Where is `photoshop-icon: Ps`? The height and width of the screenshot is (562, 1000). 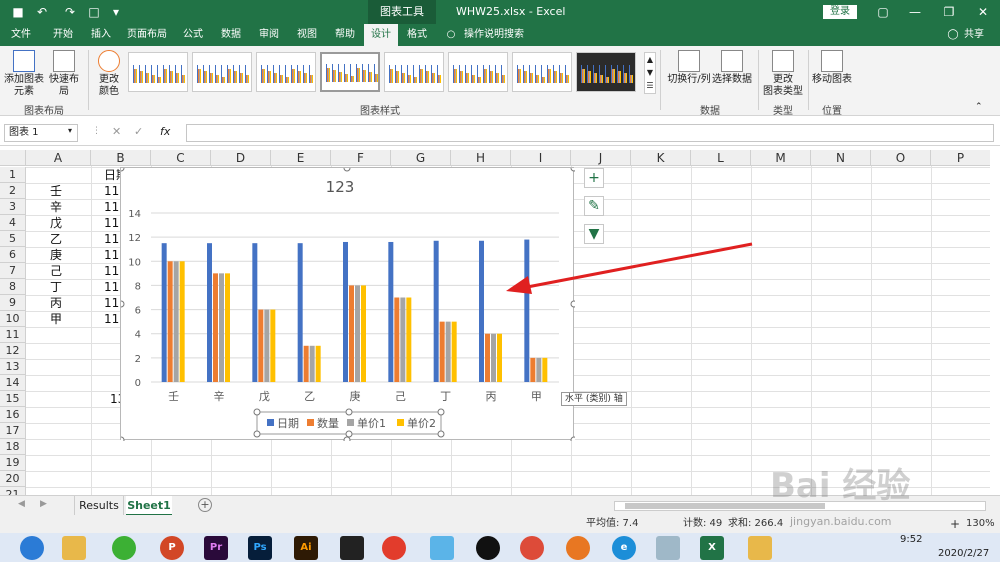
photoshop-icon: Ps is located at coordinates (260, 548).